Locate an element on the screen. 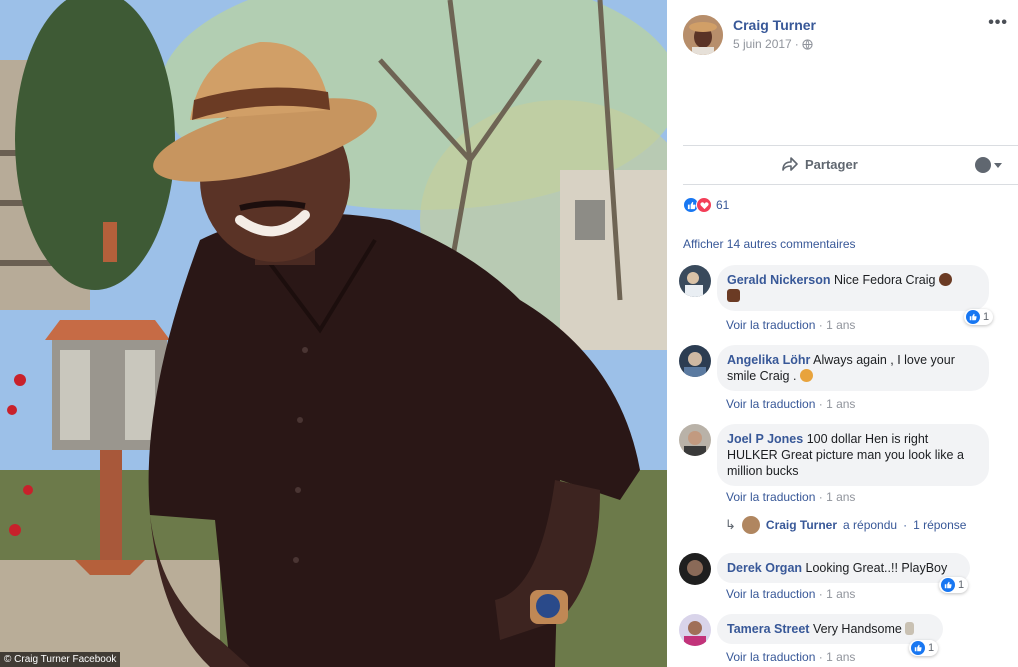  comment-bubble: Derek Organ Looking Great..!! PlayBoy is located at coordinates (843, 568).